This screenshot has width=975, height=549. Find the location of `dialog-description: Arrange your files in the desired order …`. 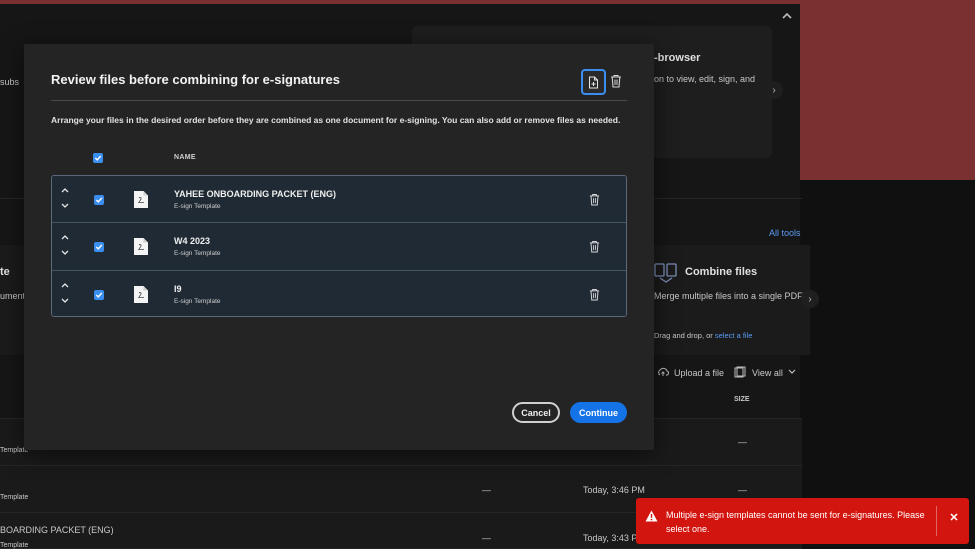

dialog-description: Arrange your files in the desired order … is located at coordinates (336, 120).